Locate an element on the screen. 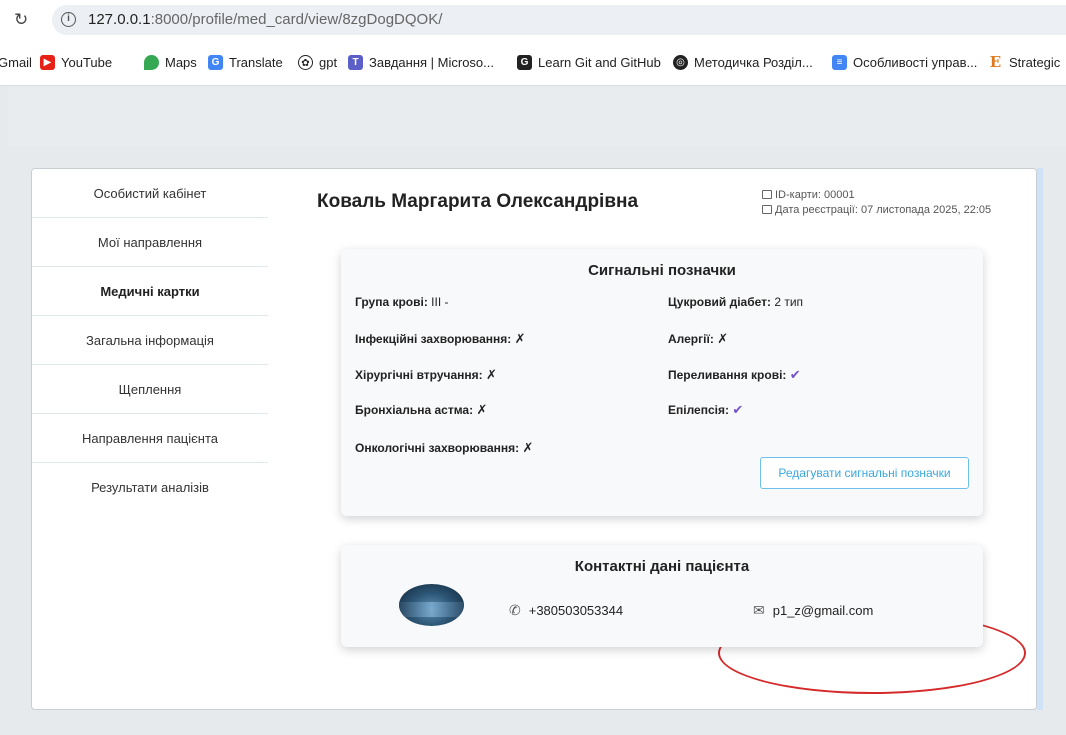 Image resolution: width=1066 pixels, height=735 pixels. allergies-label: Алергії: is located at coordinates (691, 339).